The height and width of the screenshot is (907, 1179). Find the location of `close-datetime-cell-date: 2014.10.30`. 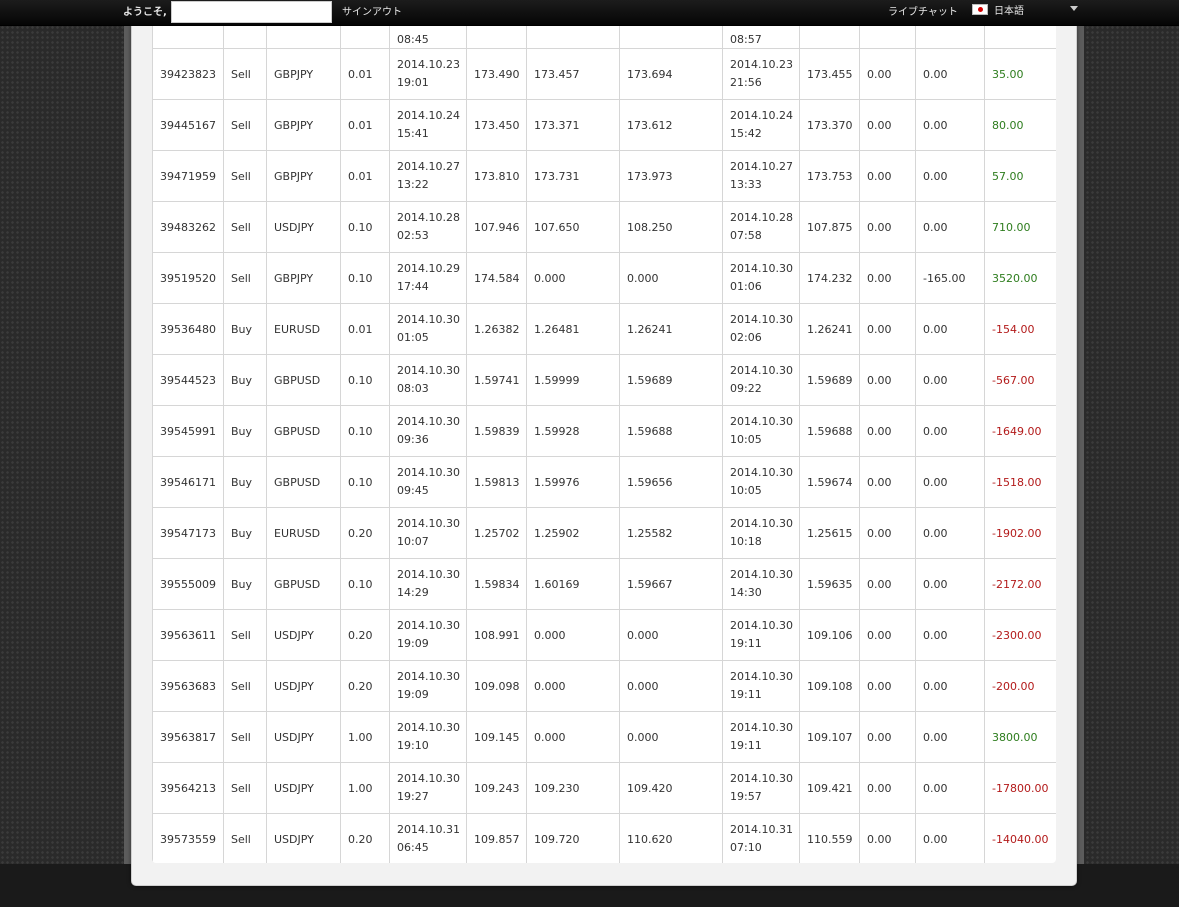

close-datetime-cell-date: 2014.10.30 is located at coordinates (761, 472).